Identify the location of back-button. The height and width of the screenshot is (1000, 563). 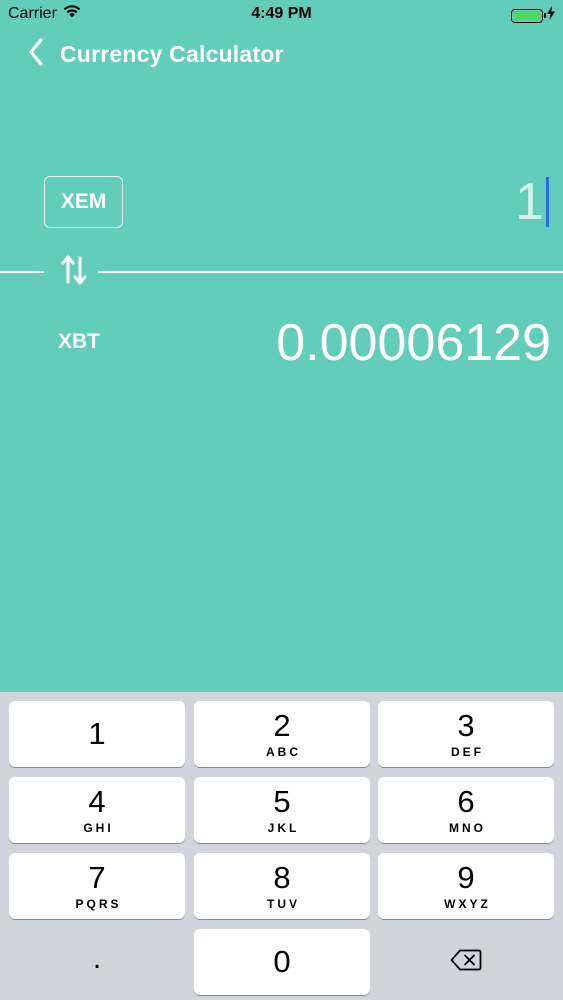
(36, 54).